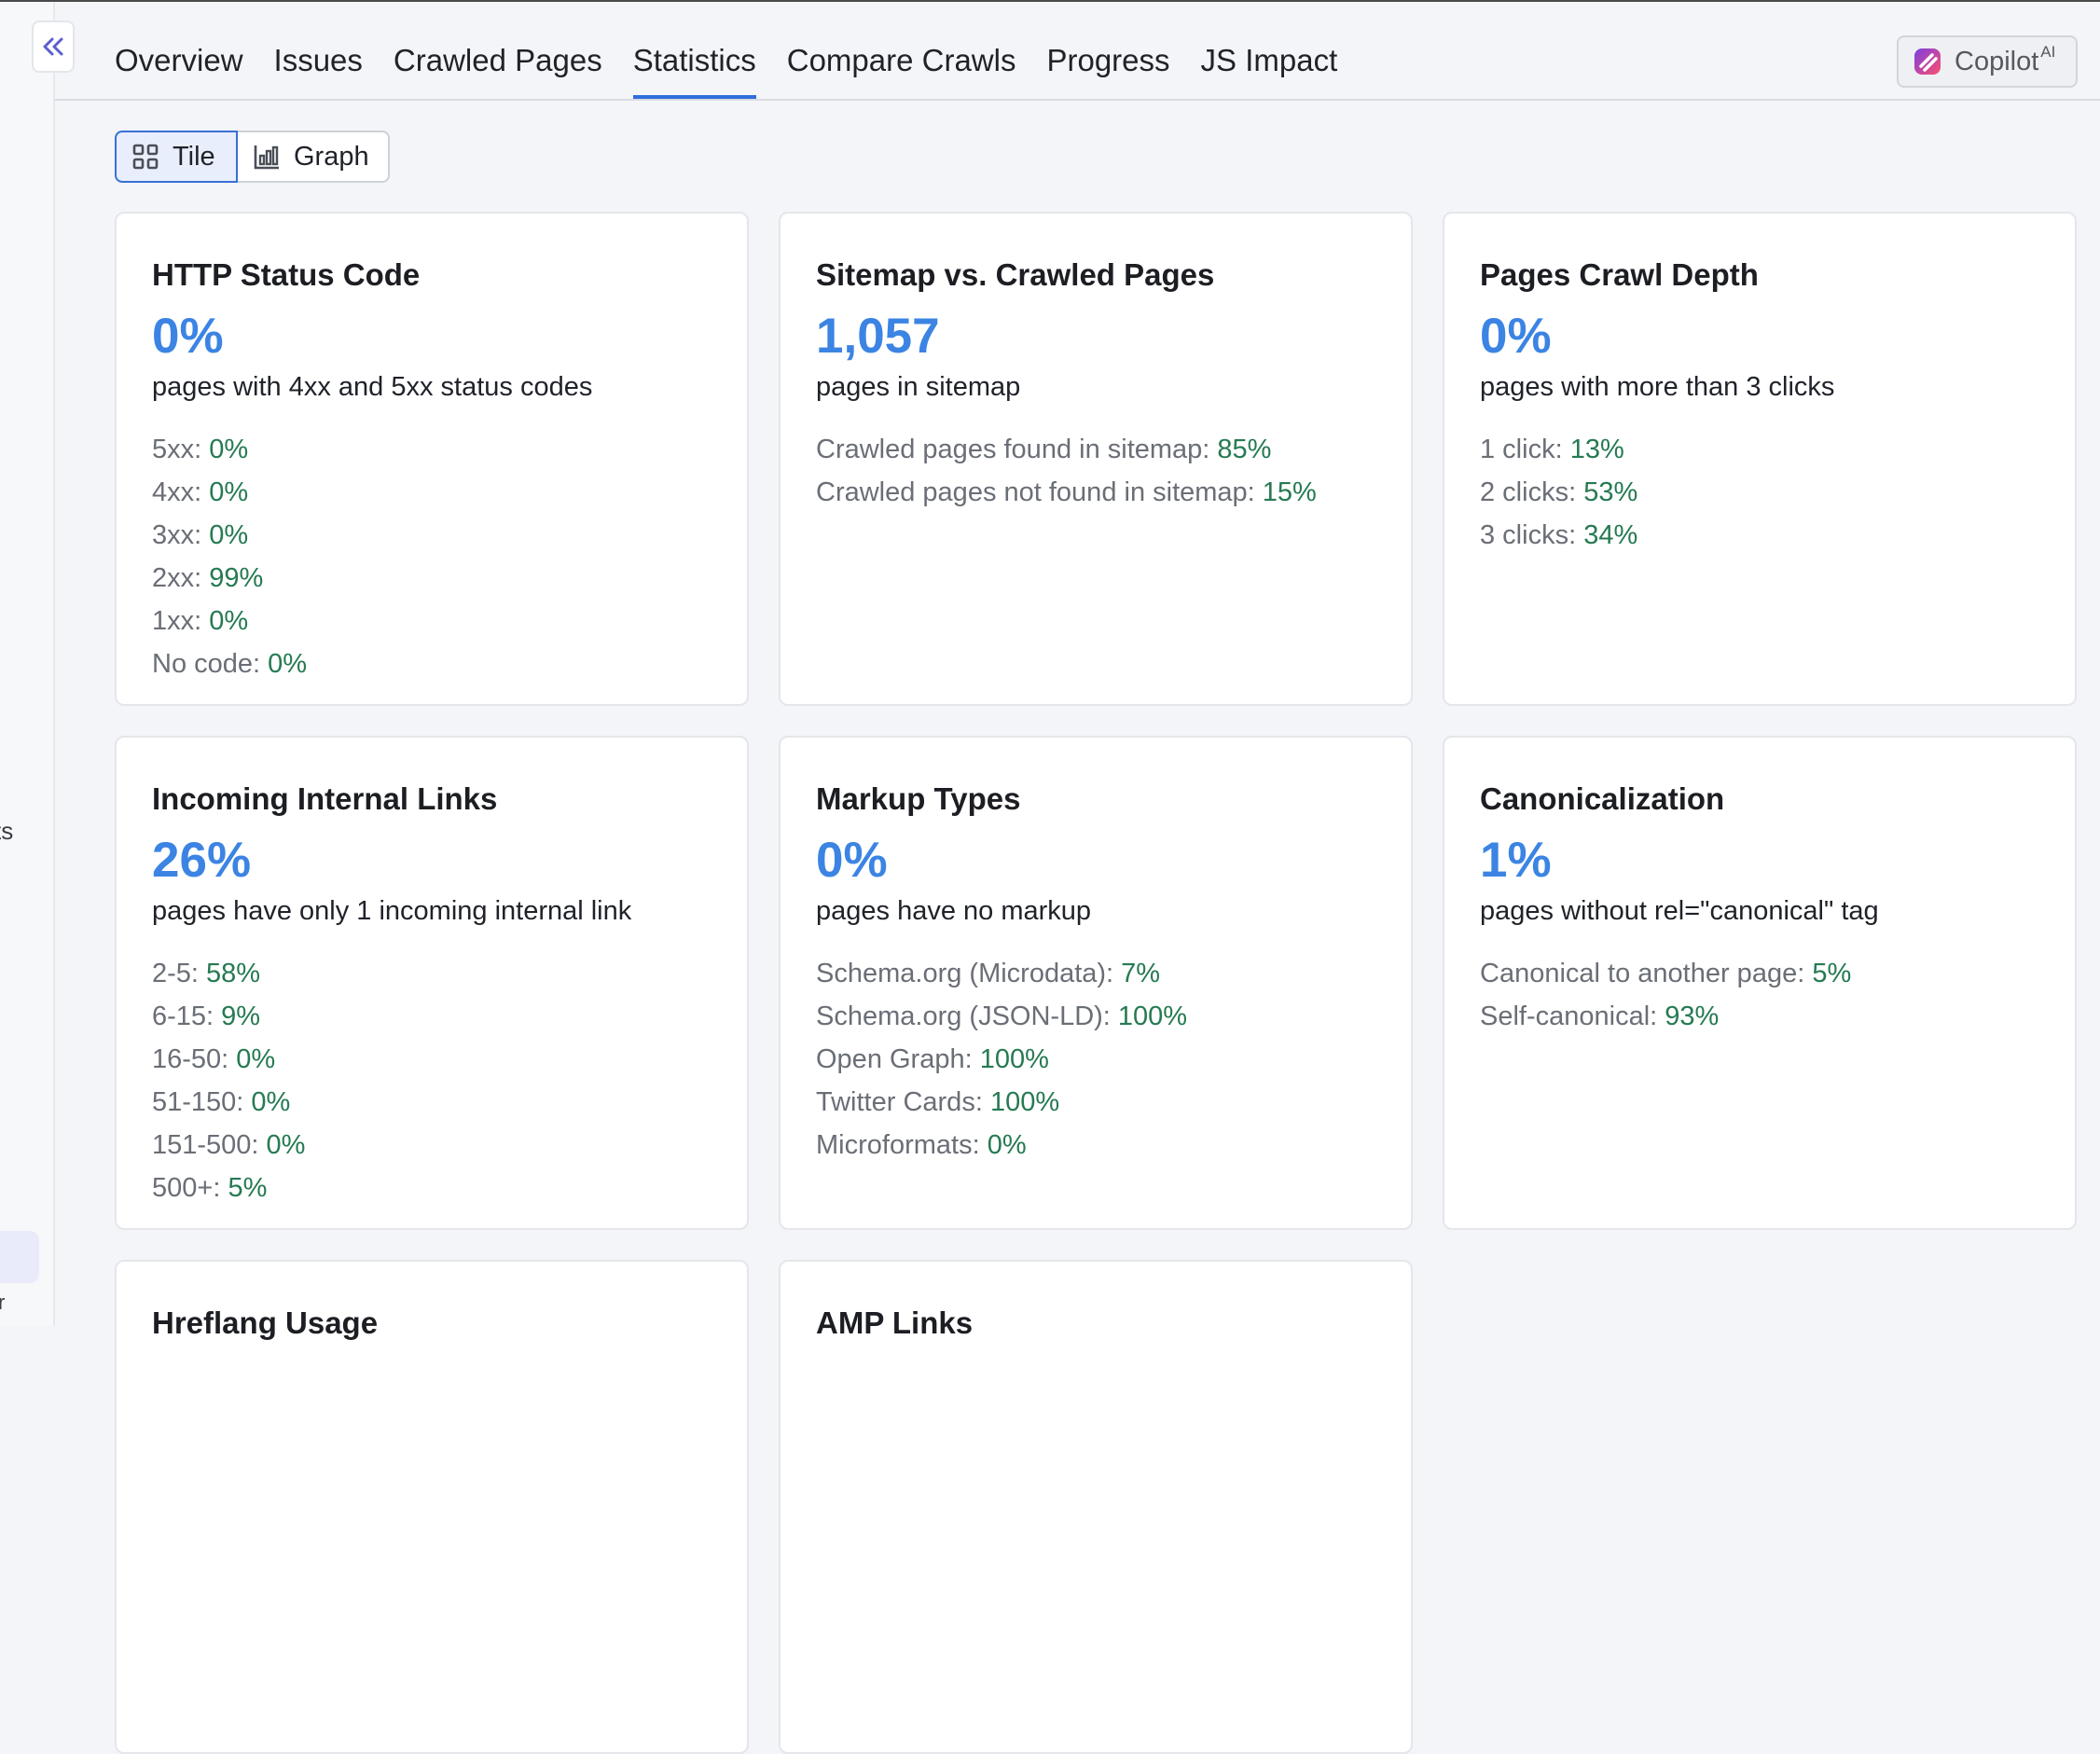 The image size is (2100, 1754). I want to click on breakdown-value: 15%, so click(1289, 492).